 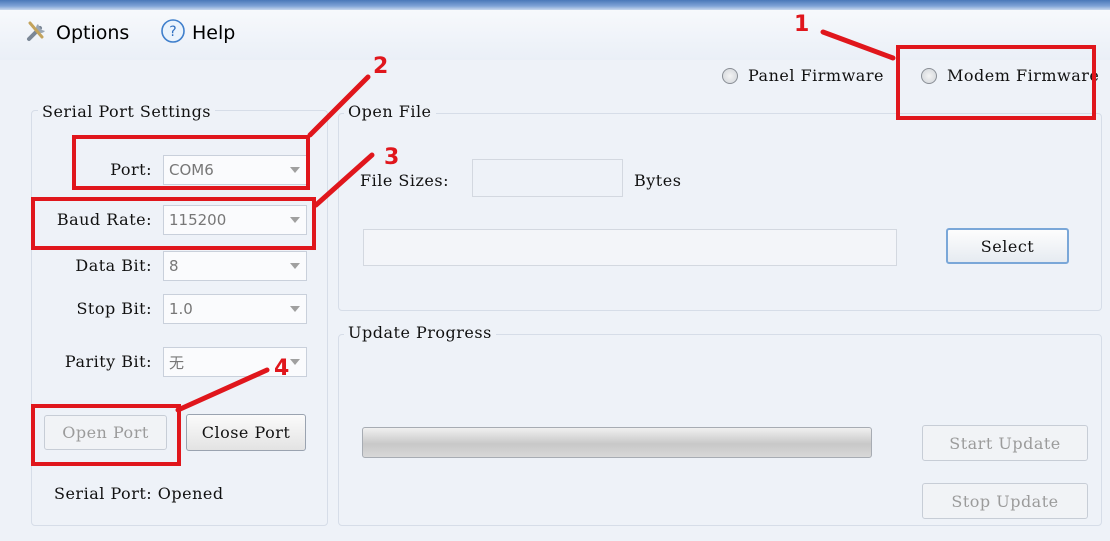 I want to click on help-circle-icon: ?, so click(x=173, y=33).